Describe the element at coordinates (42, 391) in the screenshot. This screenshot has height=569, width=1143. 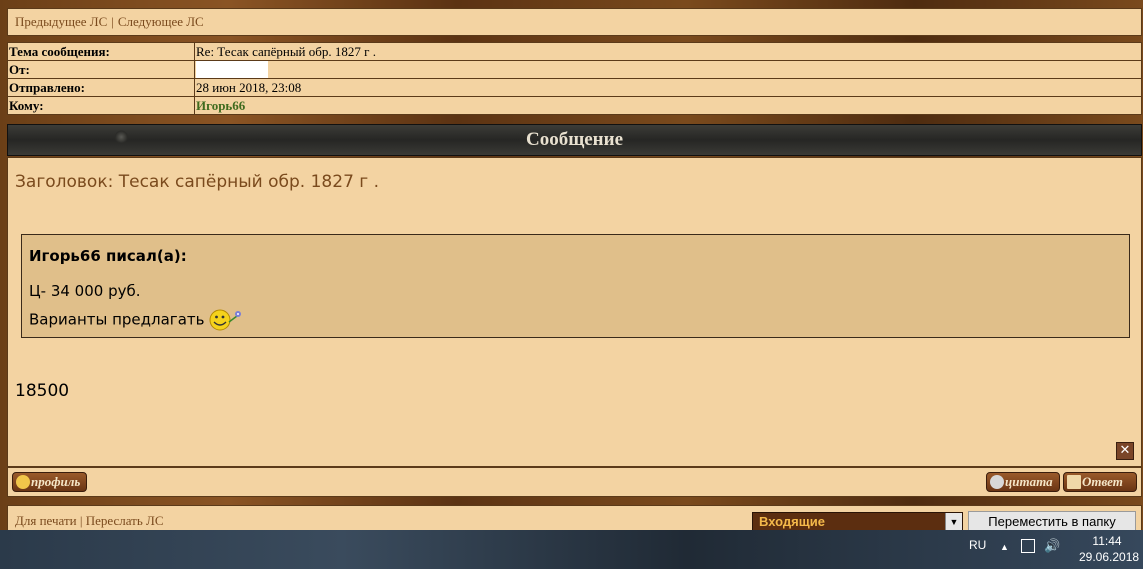
I see `reply-text: 18500` at that location.